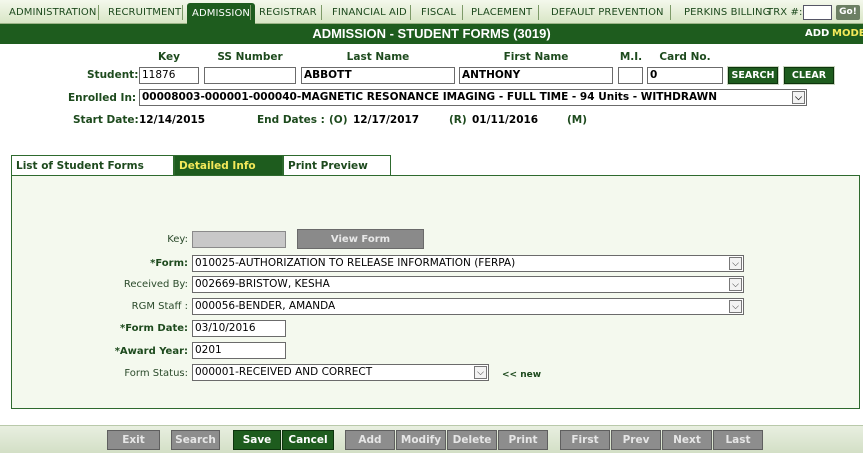  Describe the element at coordinates (337, 165) in the screenshot. I see `tab-print-preview: Print Preview` at that location.